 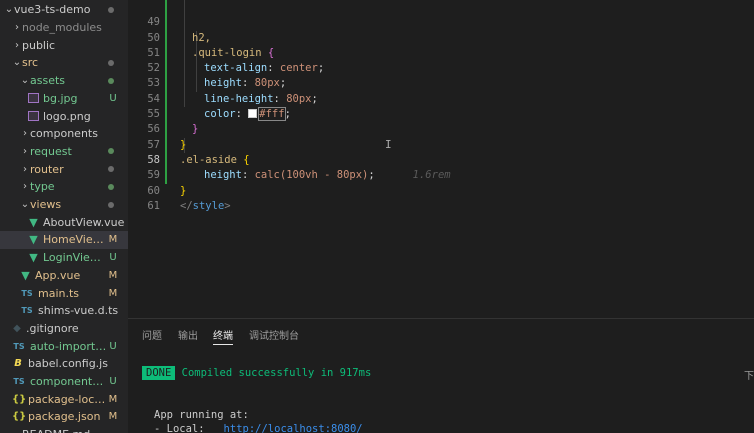 I want to click on terminal-local-line: - Local: http://localhost:8080/, so click(x=258, y=428).